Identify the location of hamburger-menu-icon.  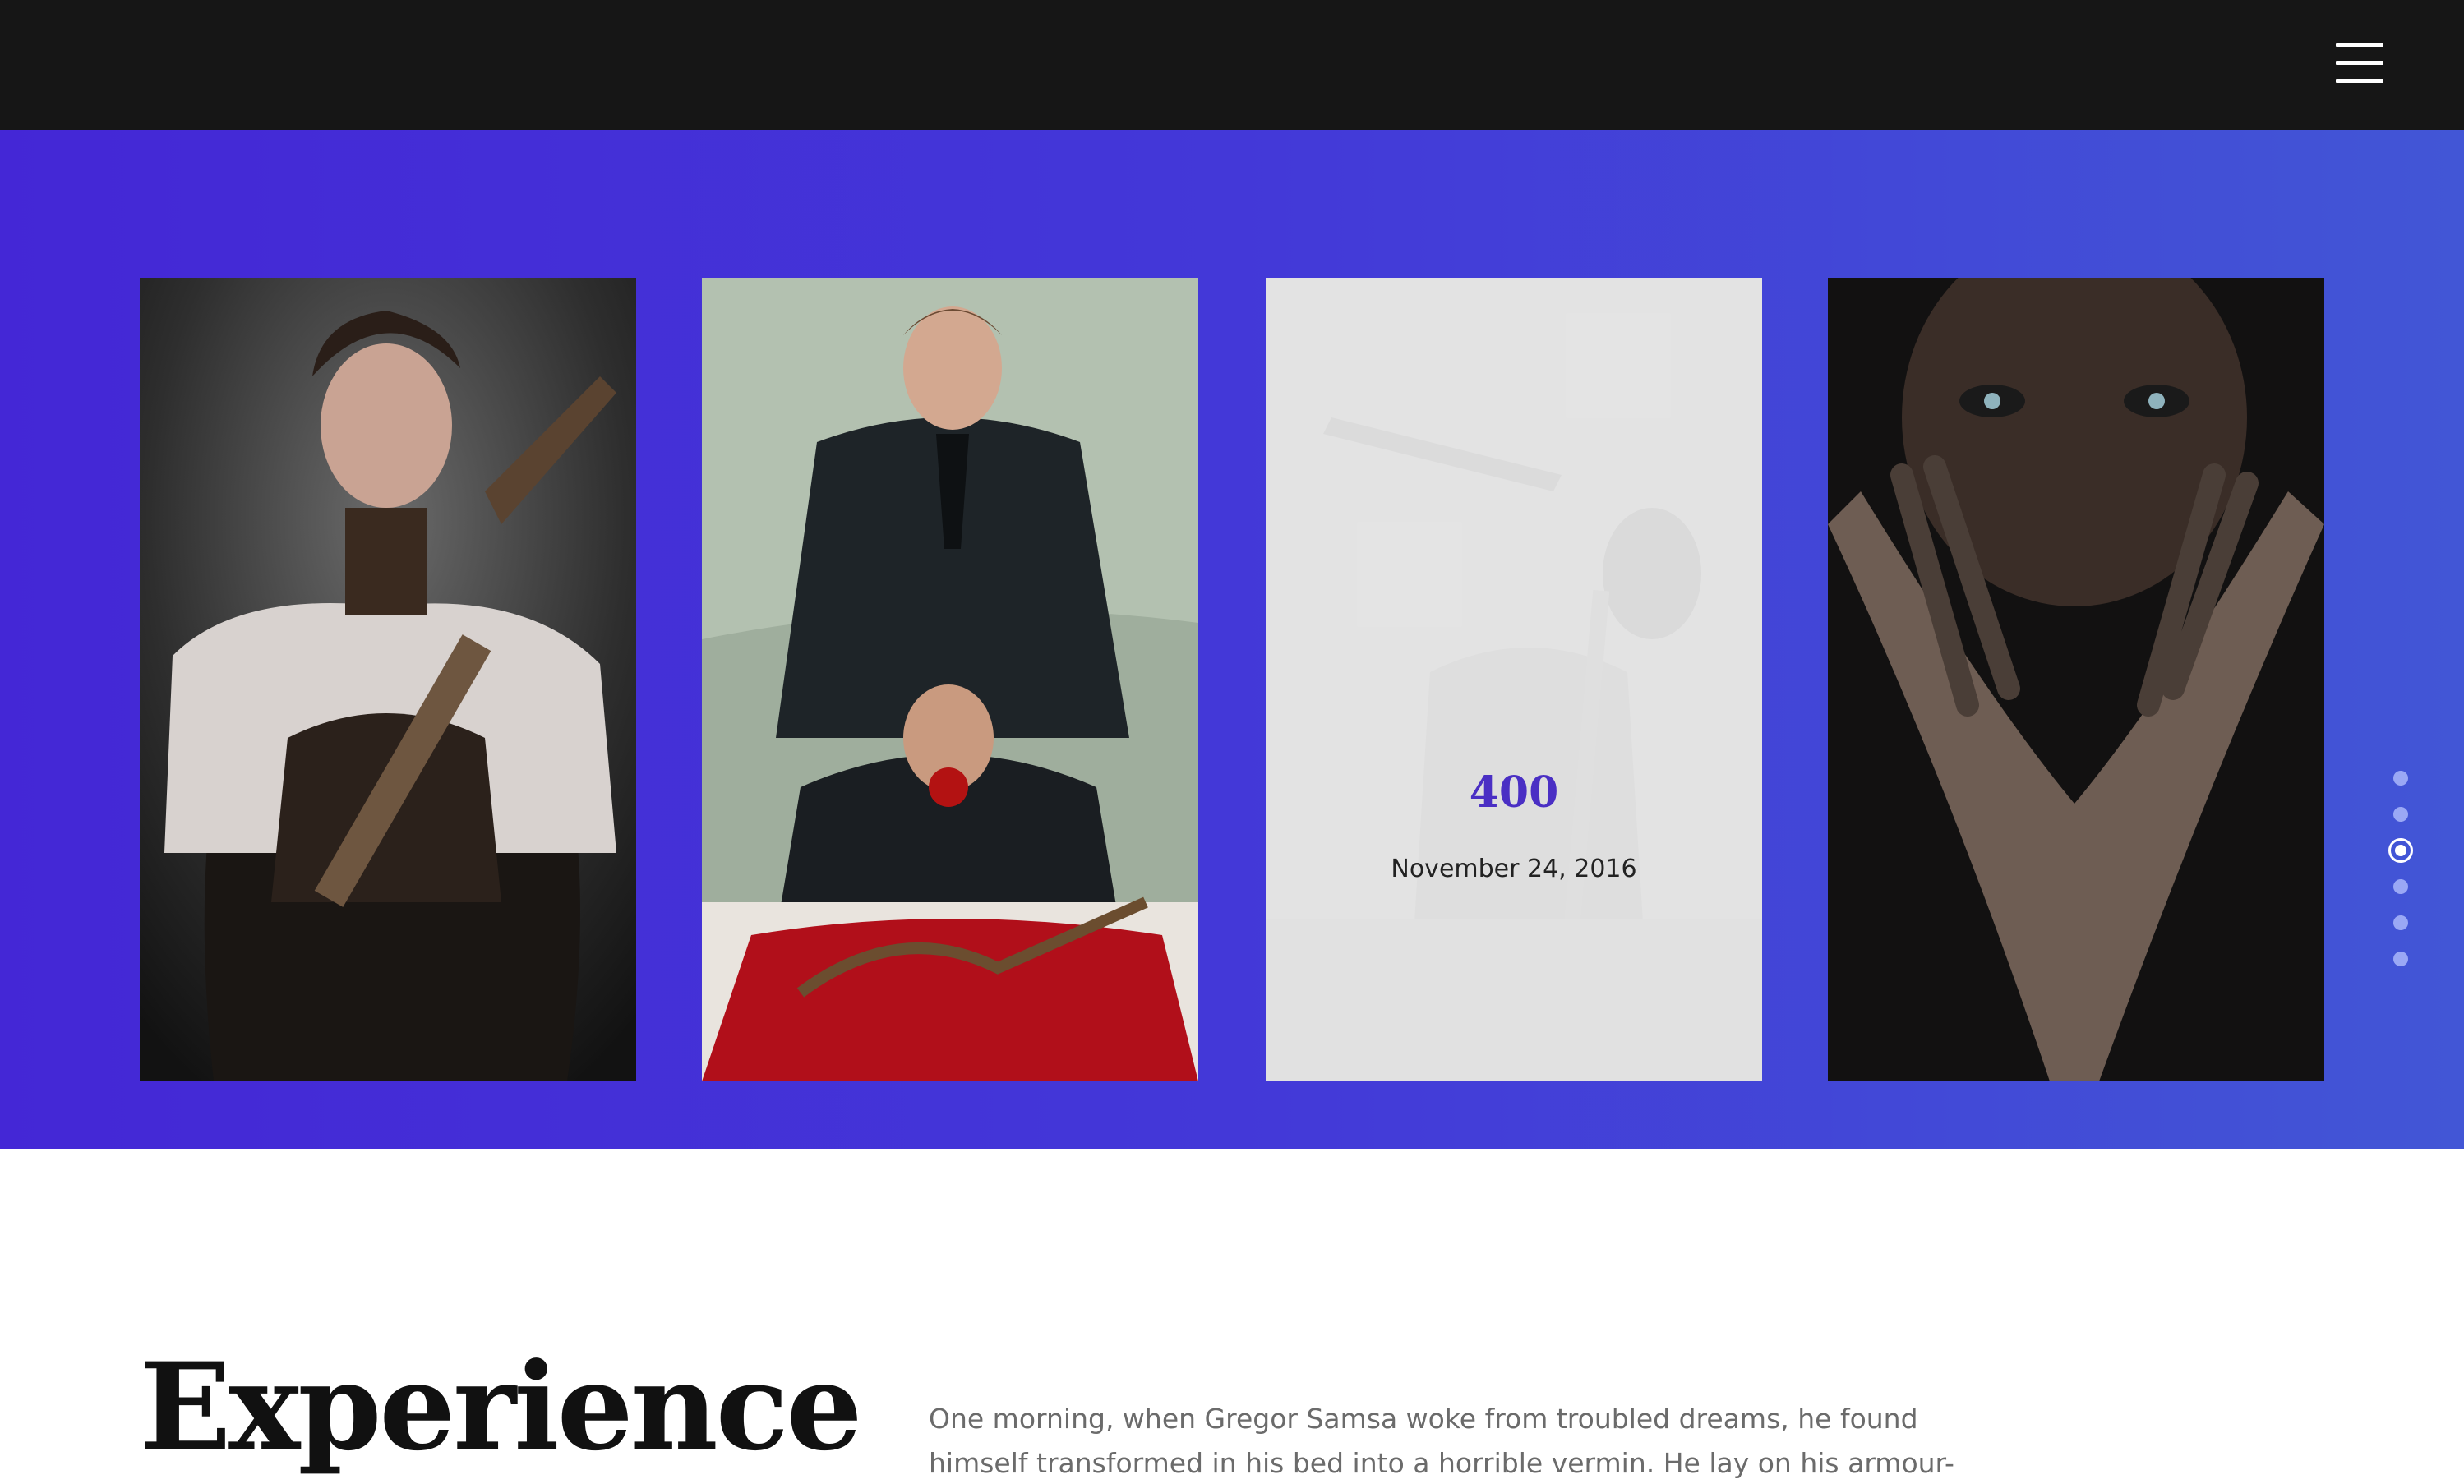
(2359, 63).